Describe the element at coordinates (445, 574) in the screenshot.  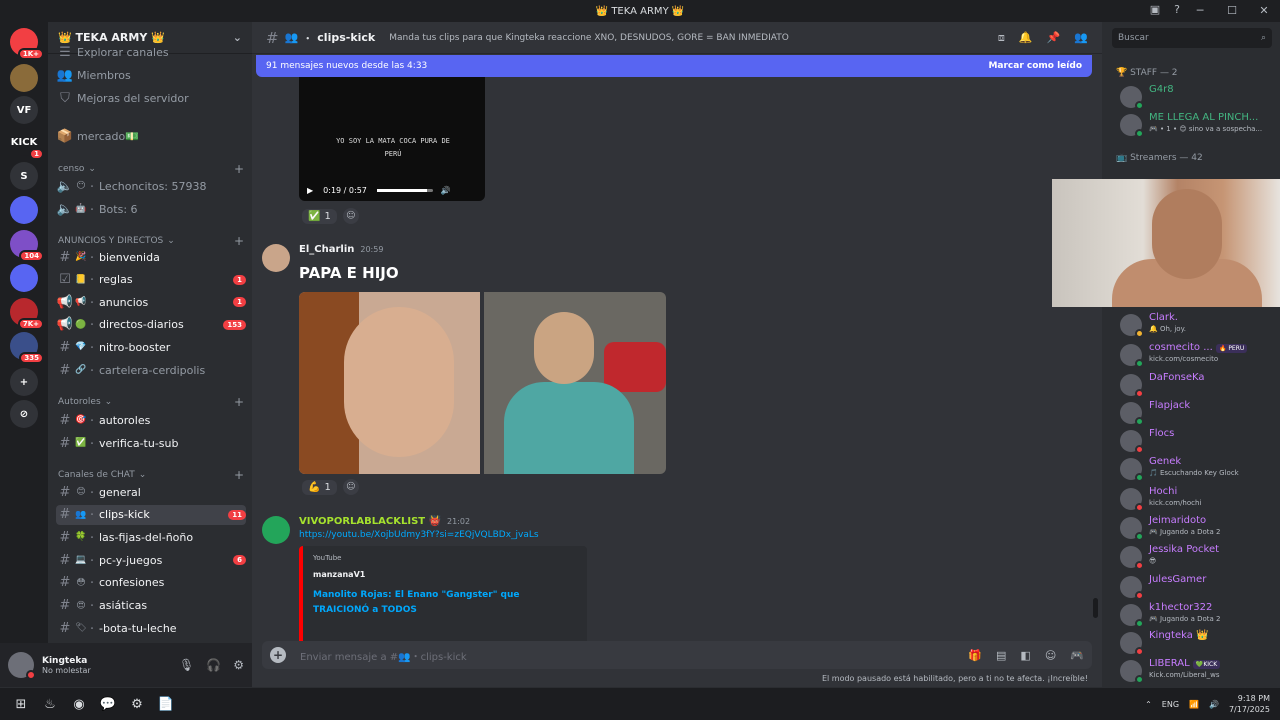
I see `embed-author: manzanaV1` at that location.